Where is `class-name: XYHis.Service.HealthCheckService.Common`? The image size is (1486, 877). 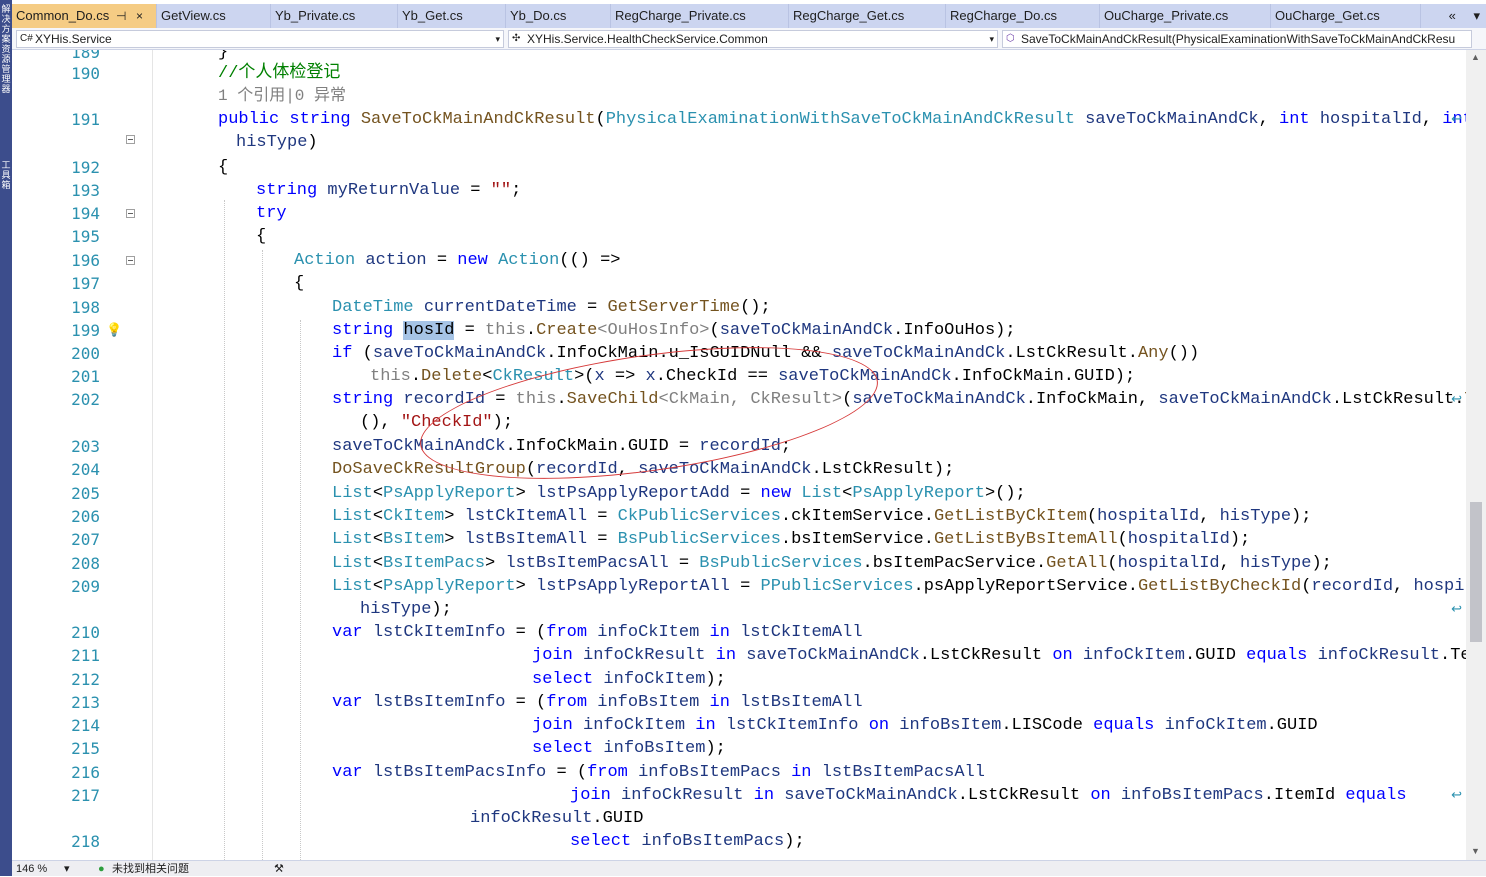
class-name: XYHis.Service.HealthCheckService.Common is located at coordinates (647, 39).